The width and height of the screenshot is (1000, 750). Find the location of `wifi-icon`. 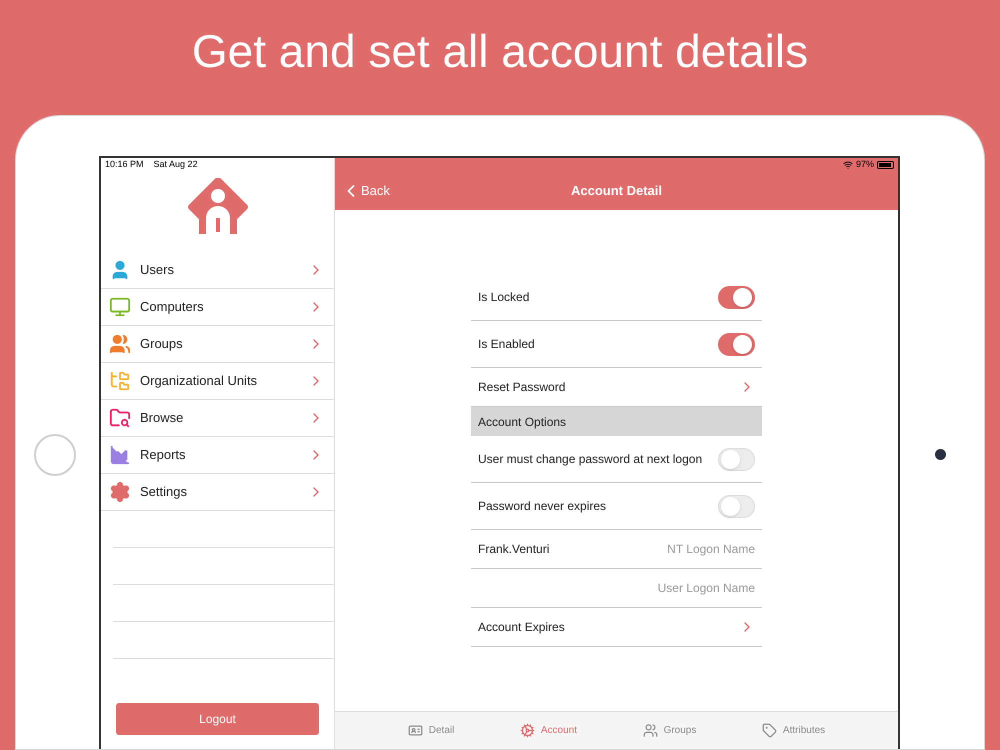

wifi-icon is located at coordinates (847, 165).